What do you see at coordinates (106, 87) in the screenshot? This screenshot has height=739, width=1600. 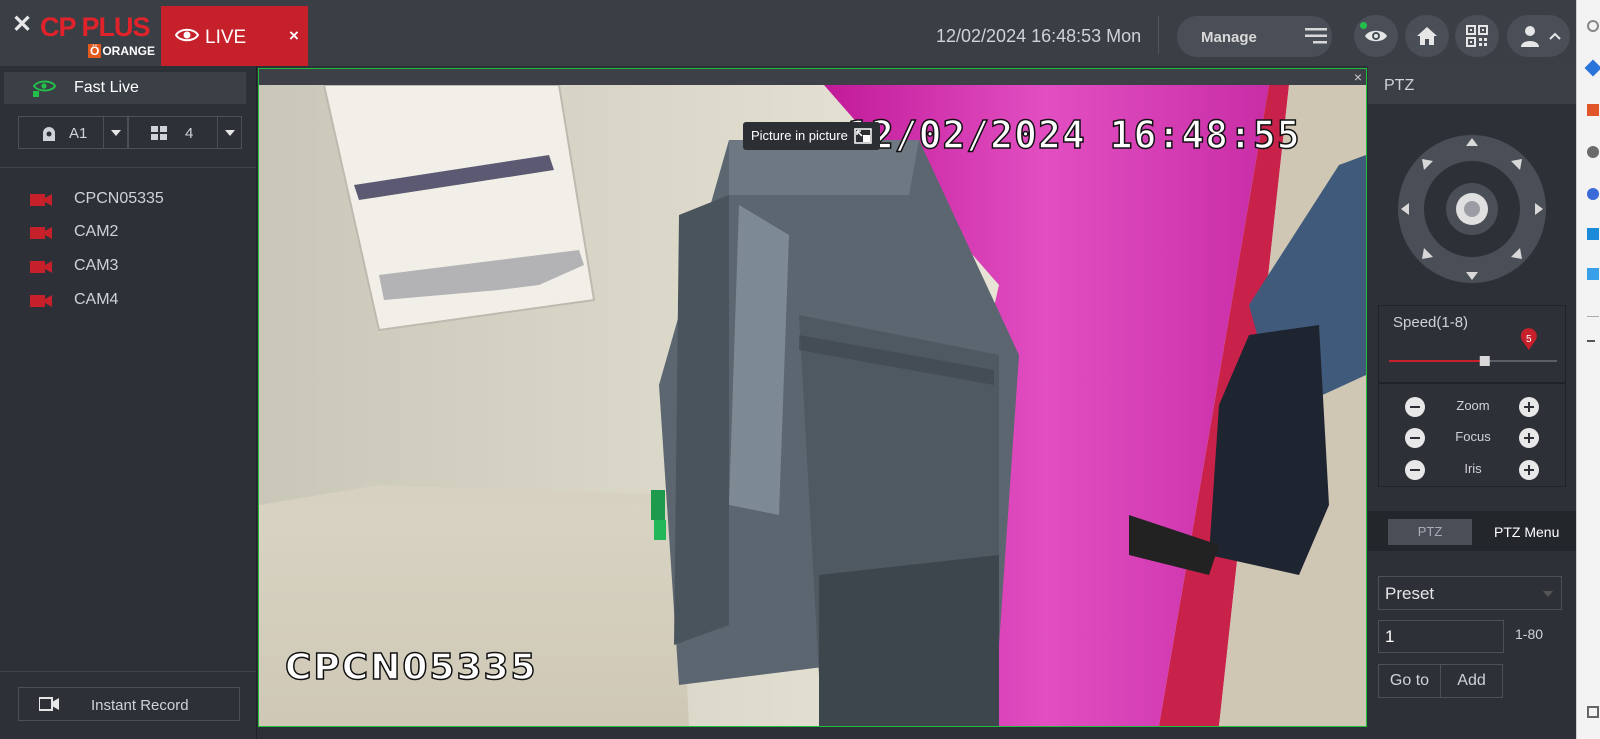 I see `fast-live-label: Fast Live` at bounding box center [106, 87].